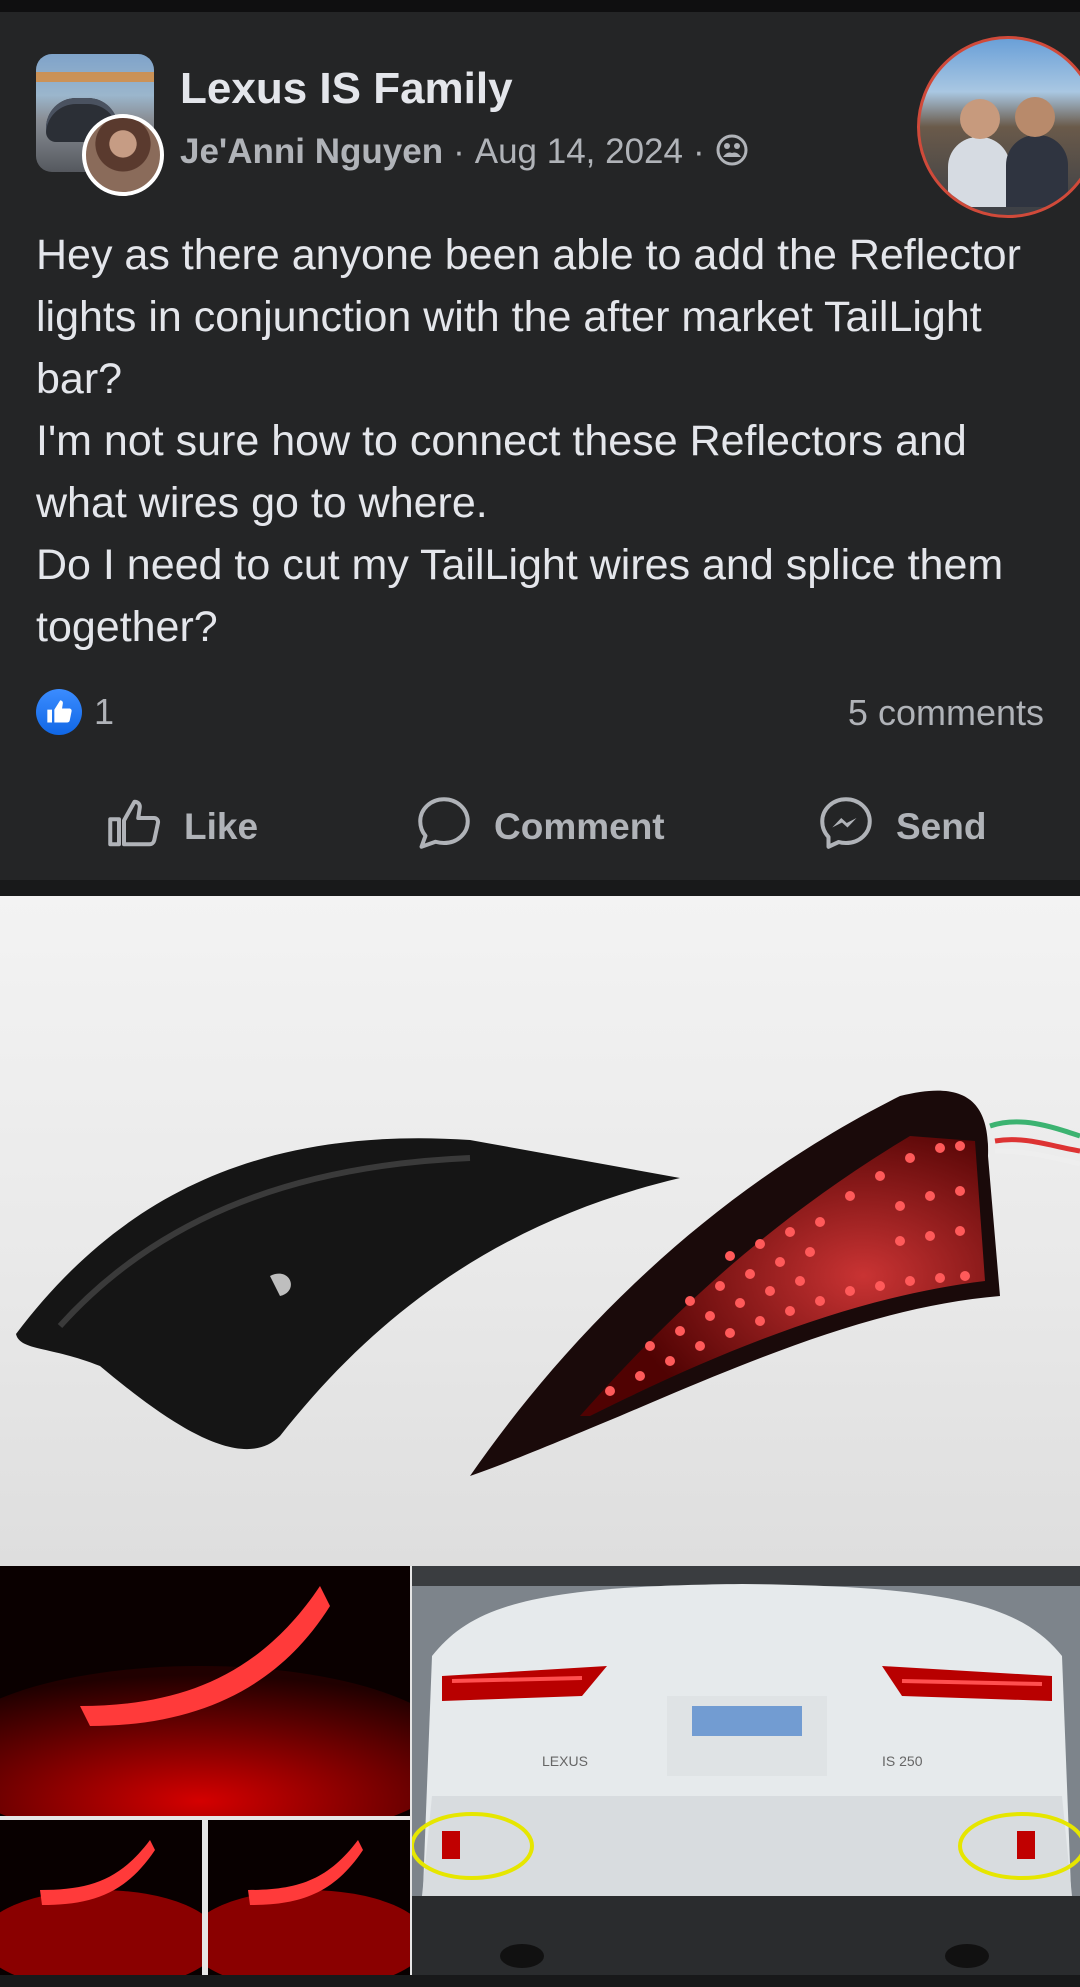 The height and width of the screenshot is (1987, 1080). Describe the element at coordinates (1026, 1845) in the screenshot. I see `right-reflector-installed` at that location.